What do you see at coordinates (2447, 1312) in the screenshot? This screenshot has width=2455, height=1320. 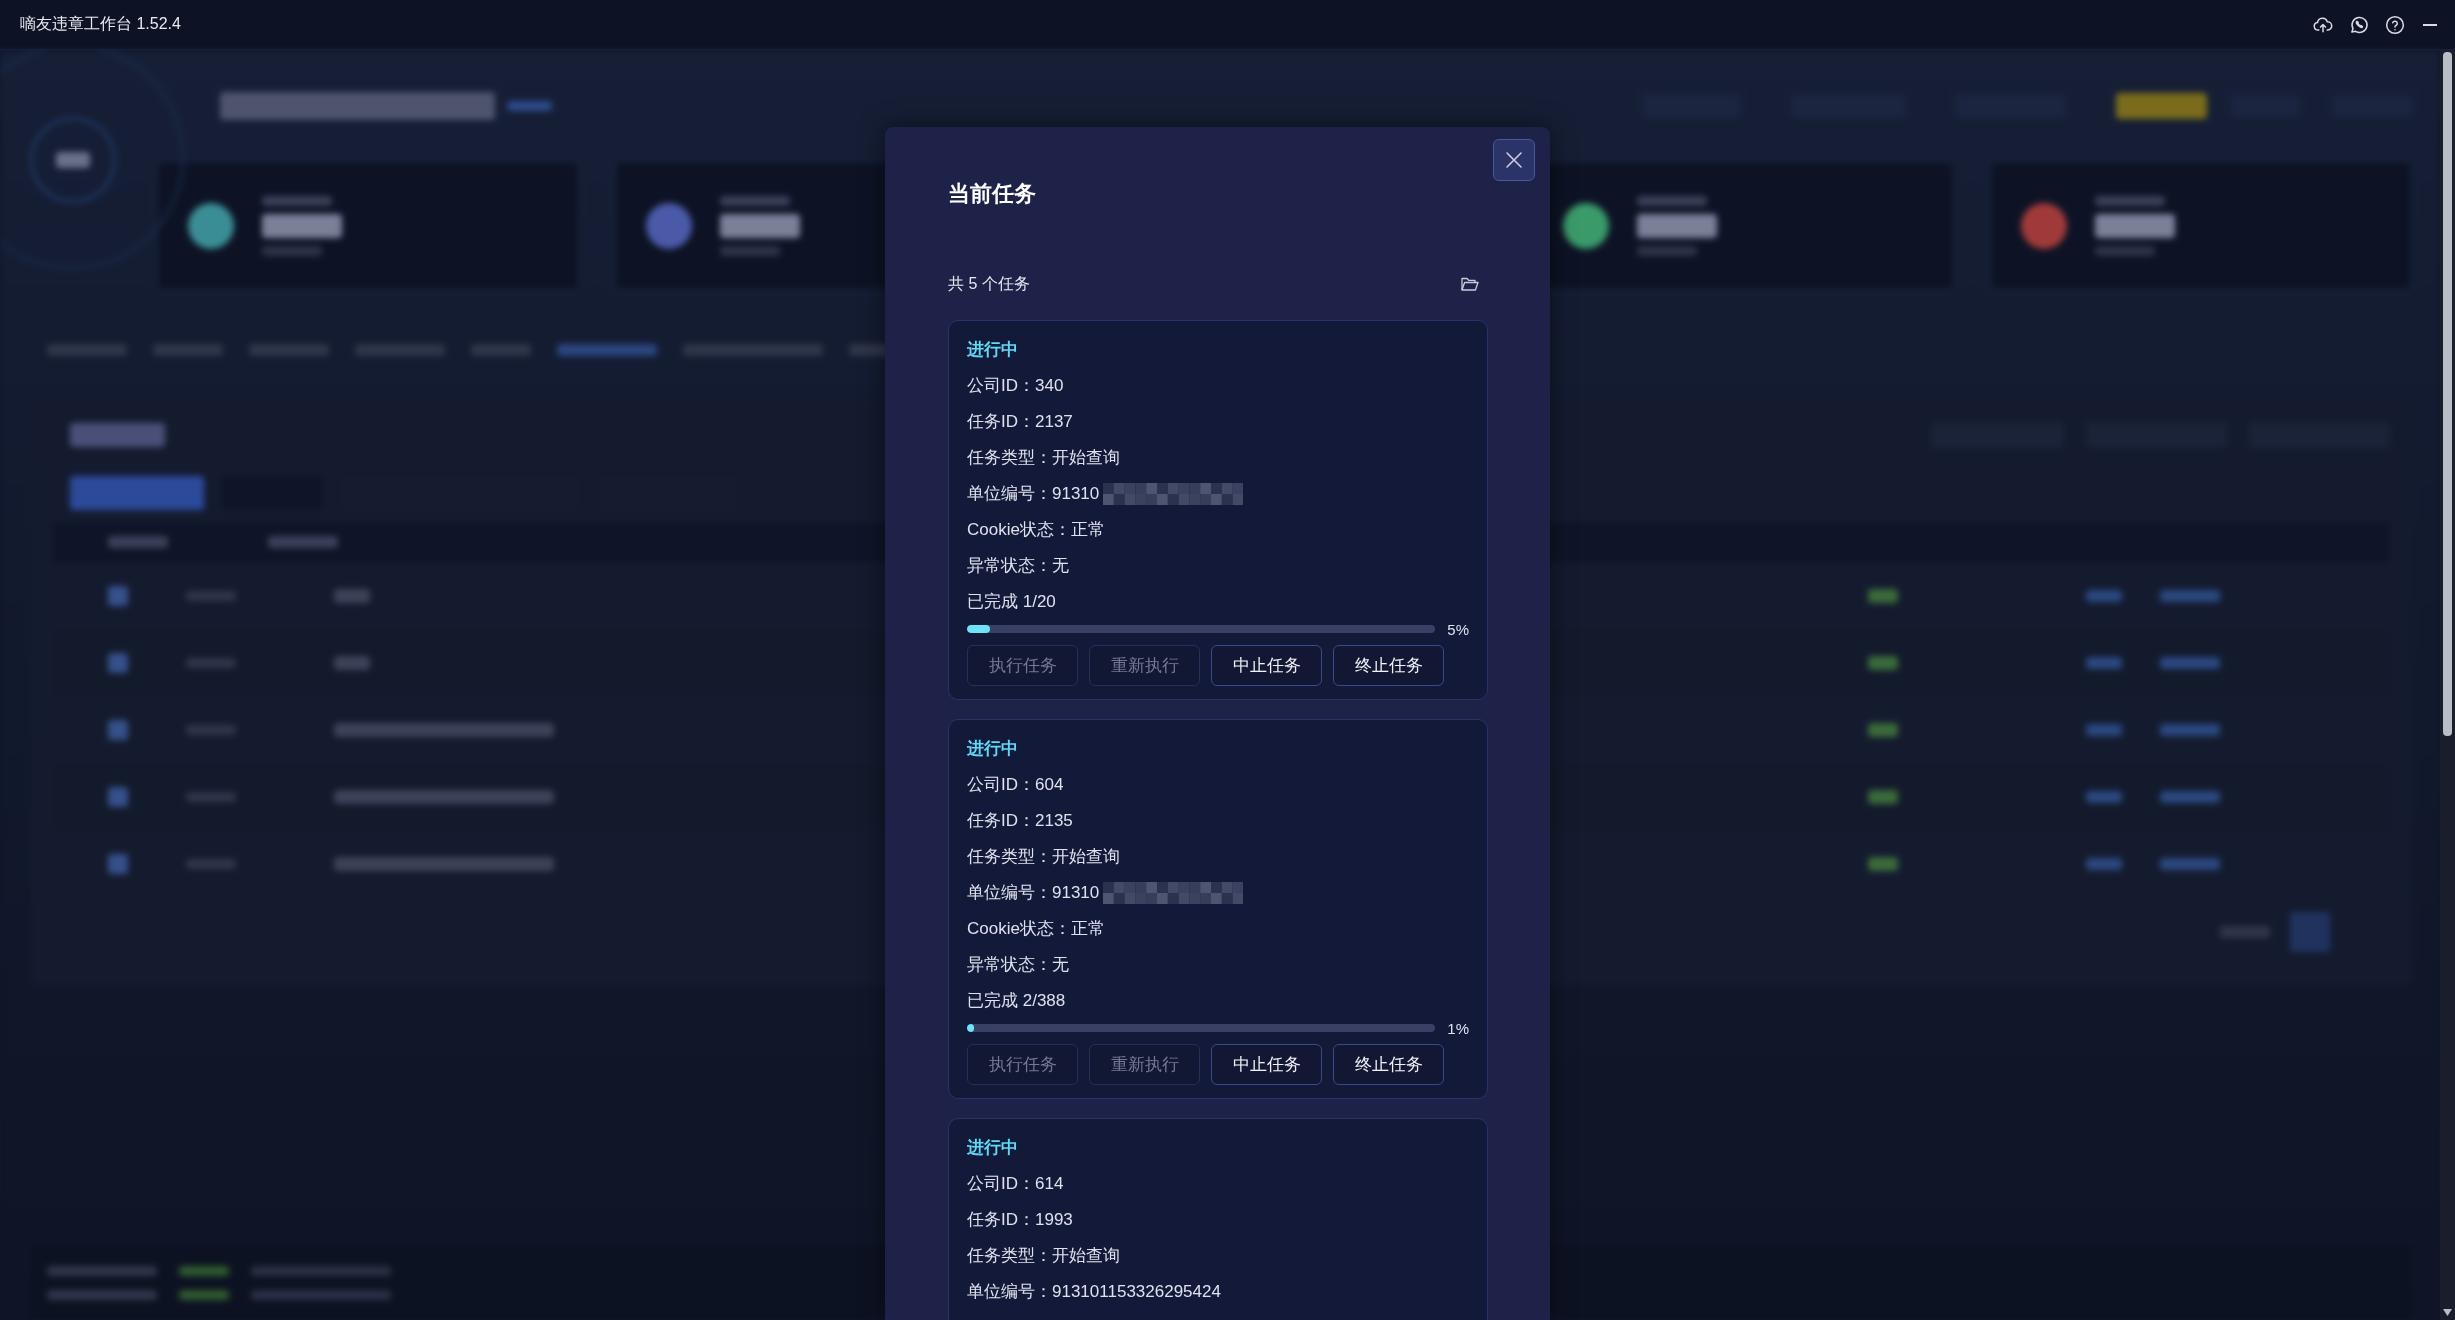 I see `scroll-down-arrow-icon` at bounding box center [2447, 1312].